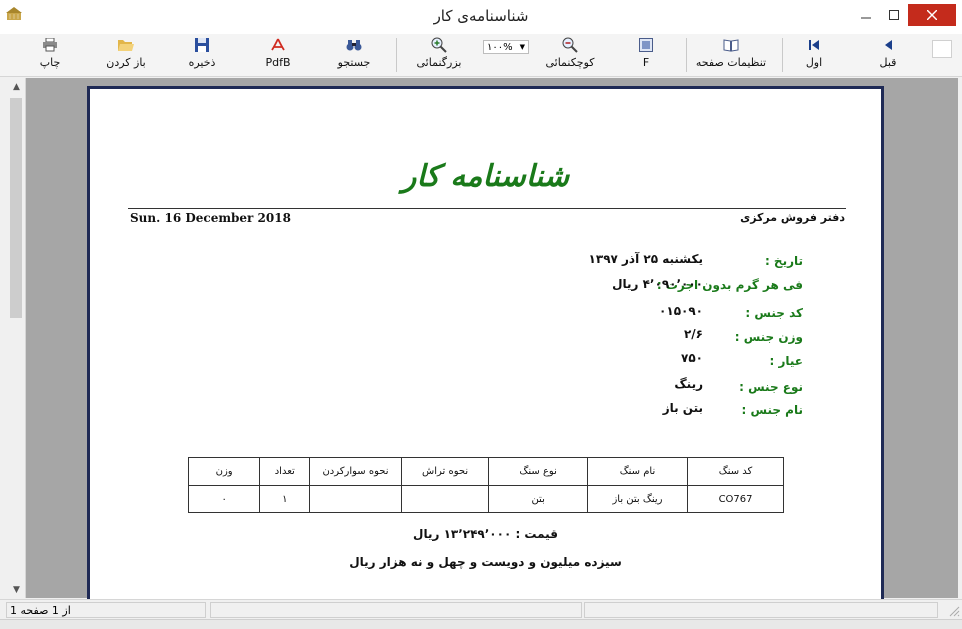  Describe the element at coordinates (354, 55) in the screenshot. I see `search-button: جستجو` at that location.